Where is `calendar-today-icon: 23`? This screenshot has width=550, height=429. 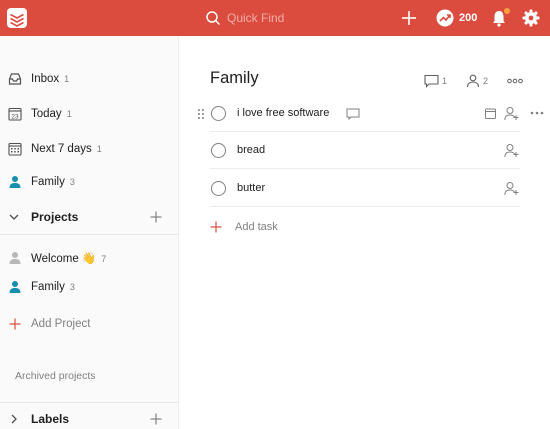
calendar-today-icon: 23 is located at coordinates (15, 114).